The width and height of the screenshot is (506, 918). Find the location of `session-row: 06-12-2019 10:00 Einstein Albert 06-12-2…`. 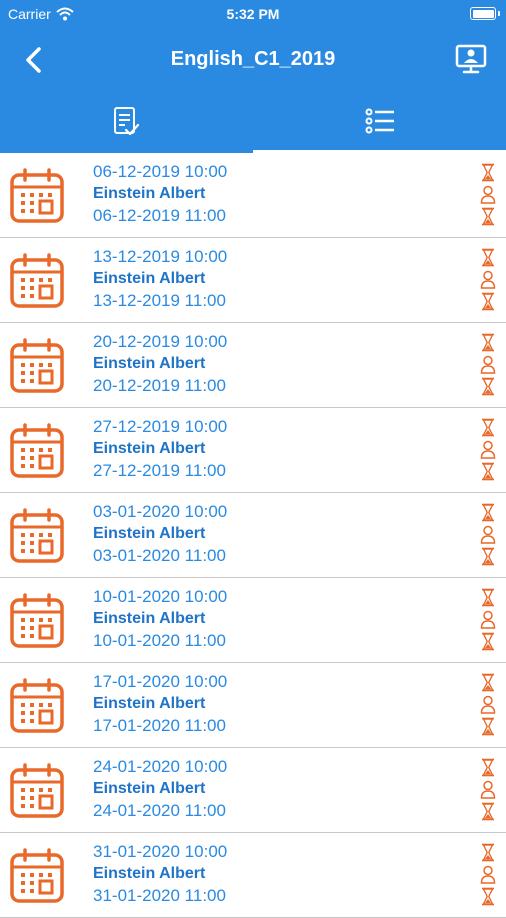

session-row: 06-12-2019 10:00 Einstein Albert 06-12-2… is located at coordinates (253, 195).